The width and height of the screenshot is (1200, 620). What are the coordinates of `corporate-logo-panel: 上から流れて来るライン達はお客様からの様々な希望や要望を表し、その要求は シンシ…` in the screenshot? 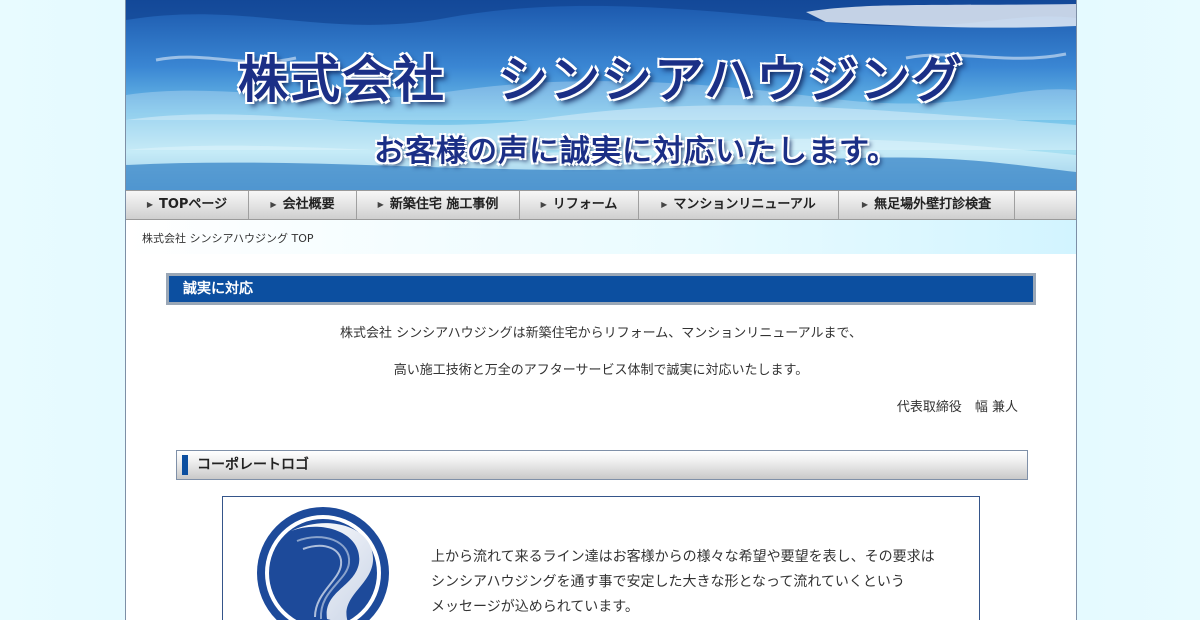 It's located at (601, 558).